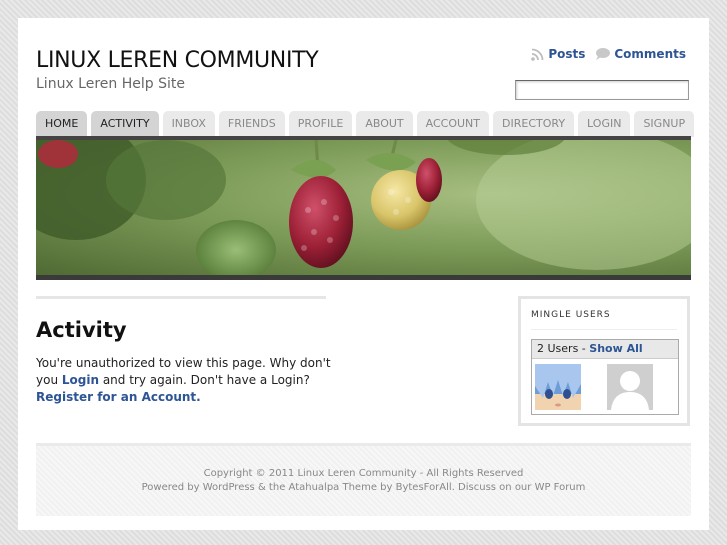 The height and width of the screenshot is (545, 727). Describe the element at coordinates (251, 124) in the screenshot. I see `tab-friends: FRIENDS` at that location.